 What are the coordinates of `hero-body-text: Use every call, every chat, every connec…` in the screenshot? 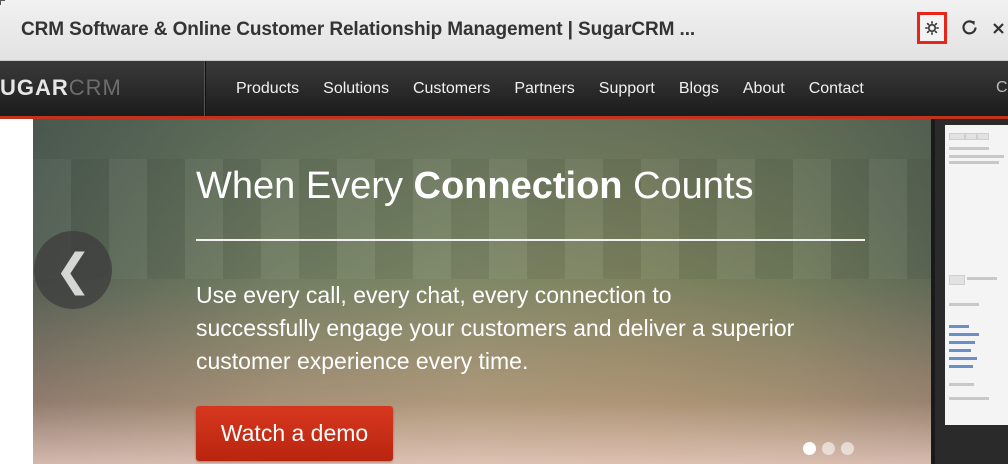 It's located at (495, 328).